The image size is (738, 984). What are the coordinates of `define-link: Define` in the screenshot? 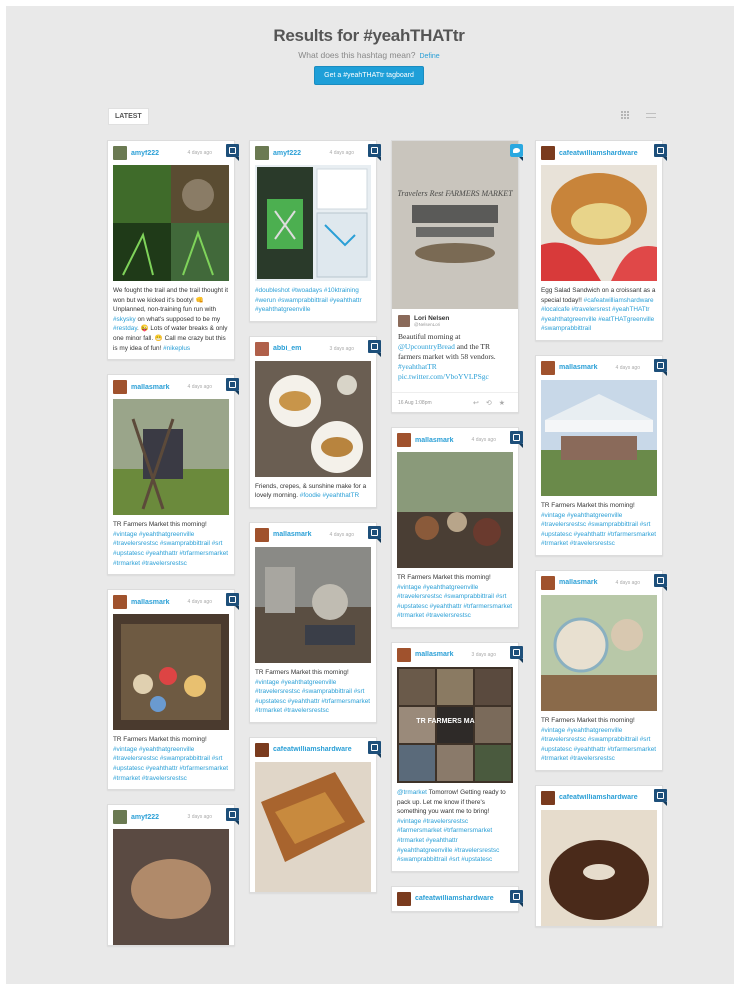 It's located at (429, 56).